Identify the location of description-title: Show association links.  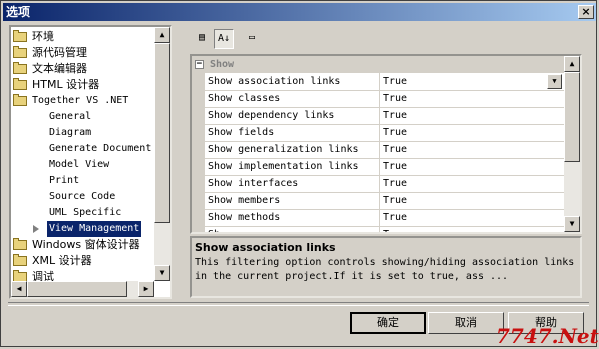
(265, 247).